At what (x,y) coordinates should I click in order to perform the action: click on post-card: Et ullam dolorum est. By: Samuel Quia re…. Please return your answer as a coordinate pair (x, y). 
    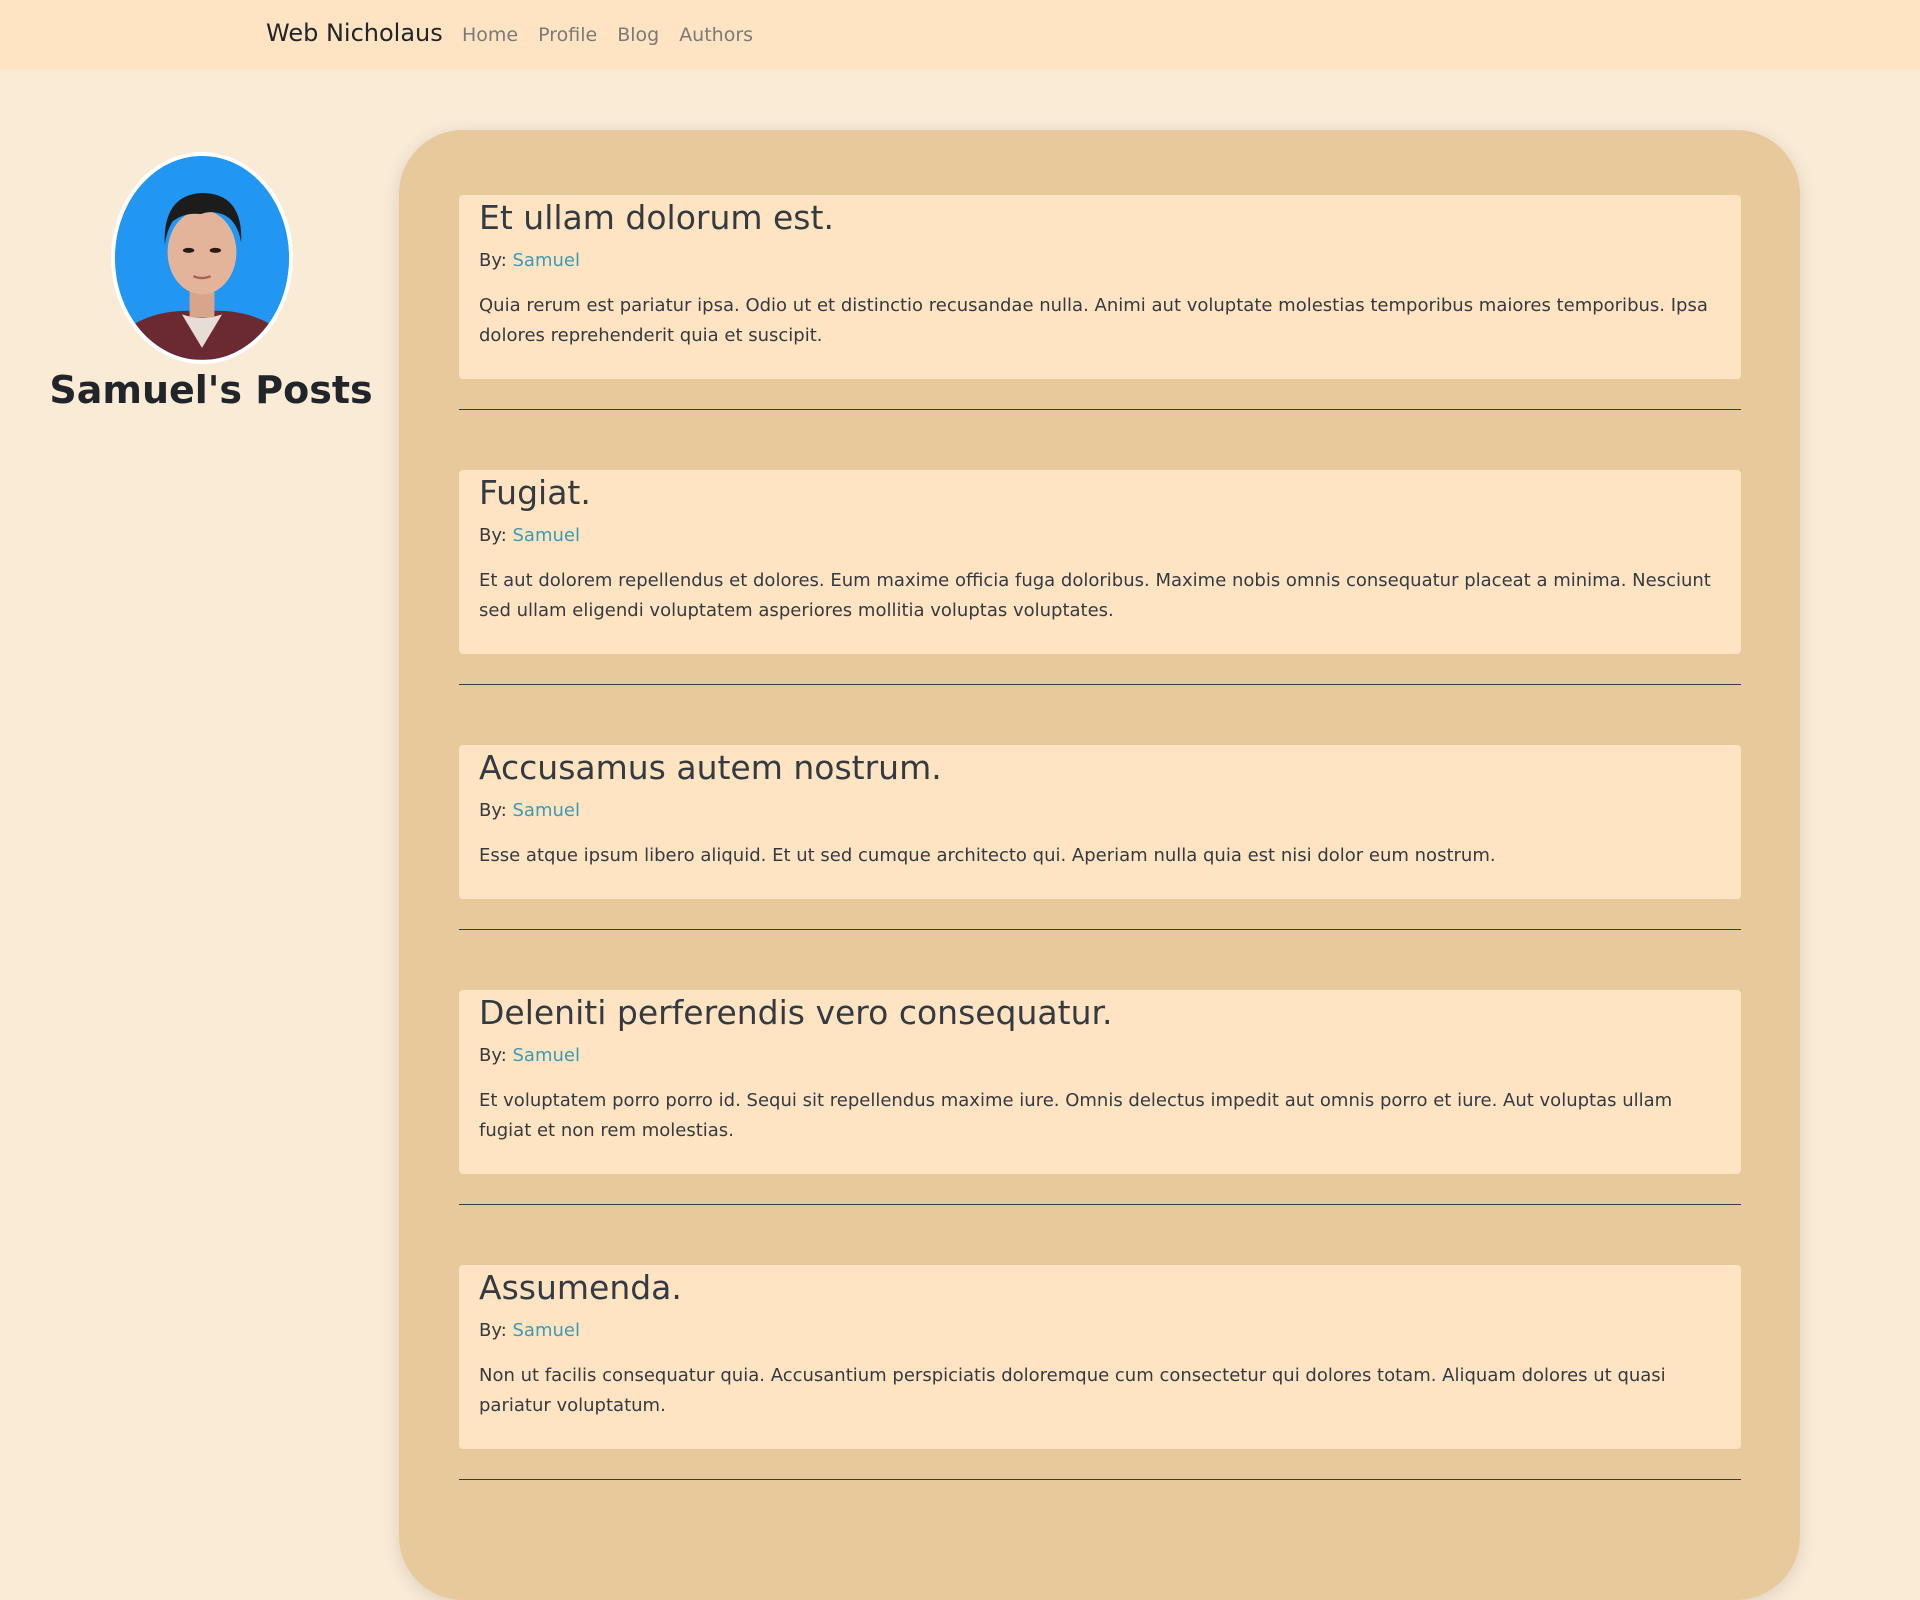
    Looking at the image, I should click on (1100, 287).